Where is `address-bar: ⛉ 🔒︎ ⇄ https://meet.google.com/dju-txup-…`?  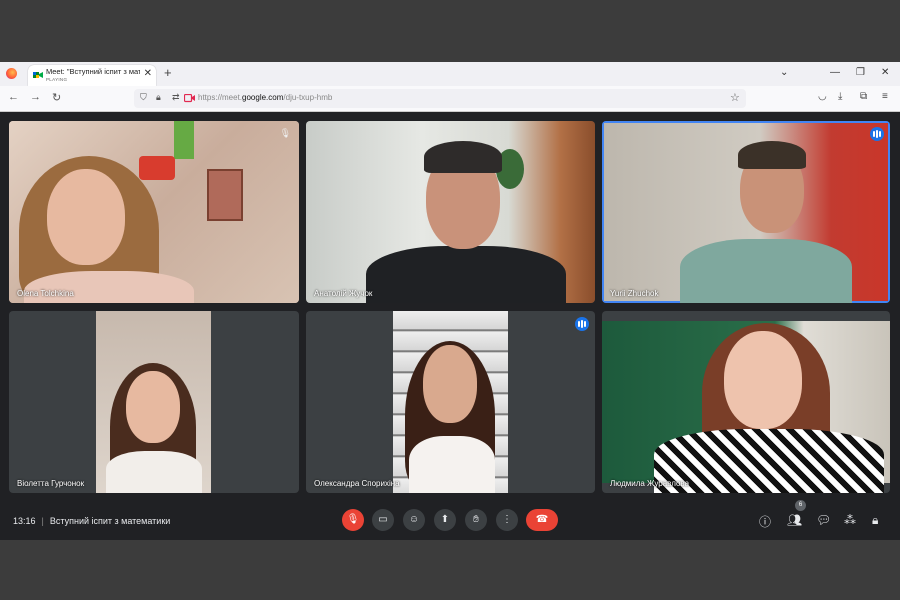
address-bar: ⛉ 🔒︎ ⇄ https://meet.google.com/dju-txup-… is located at coordinates (440, 98).